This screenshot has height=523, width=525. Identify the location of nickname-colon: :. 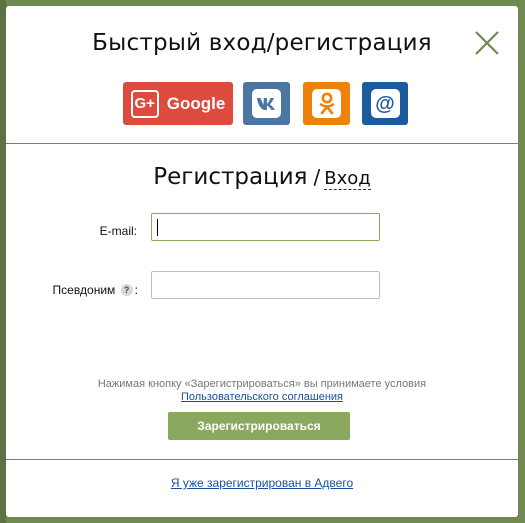
(136, 290).